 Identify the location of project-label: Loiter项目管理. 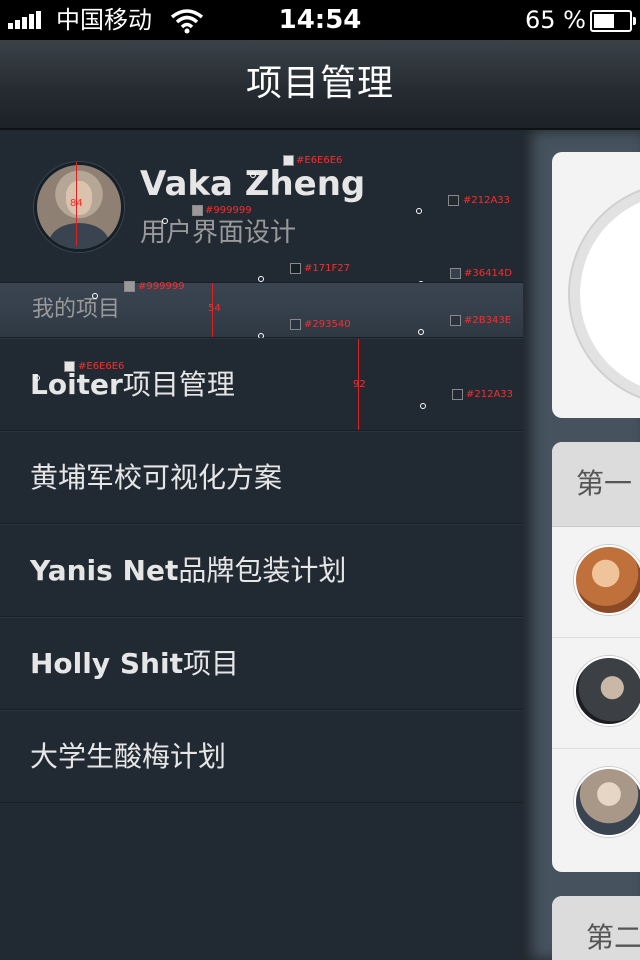
(132, 384).